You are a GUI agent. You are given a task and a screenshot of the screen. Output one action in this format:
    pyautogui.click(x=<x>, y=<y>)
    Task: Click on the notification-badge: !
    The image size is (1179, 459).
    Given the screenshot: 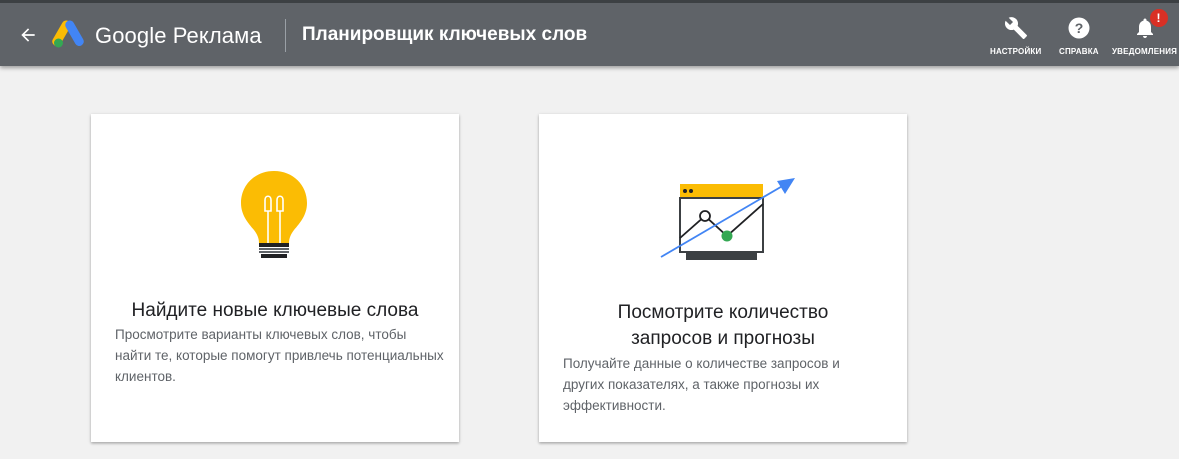 What is the action you would take?
    pyautogui.click(x=1158, y=18)
    